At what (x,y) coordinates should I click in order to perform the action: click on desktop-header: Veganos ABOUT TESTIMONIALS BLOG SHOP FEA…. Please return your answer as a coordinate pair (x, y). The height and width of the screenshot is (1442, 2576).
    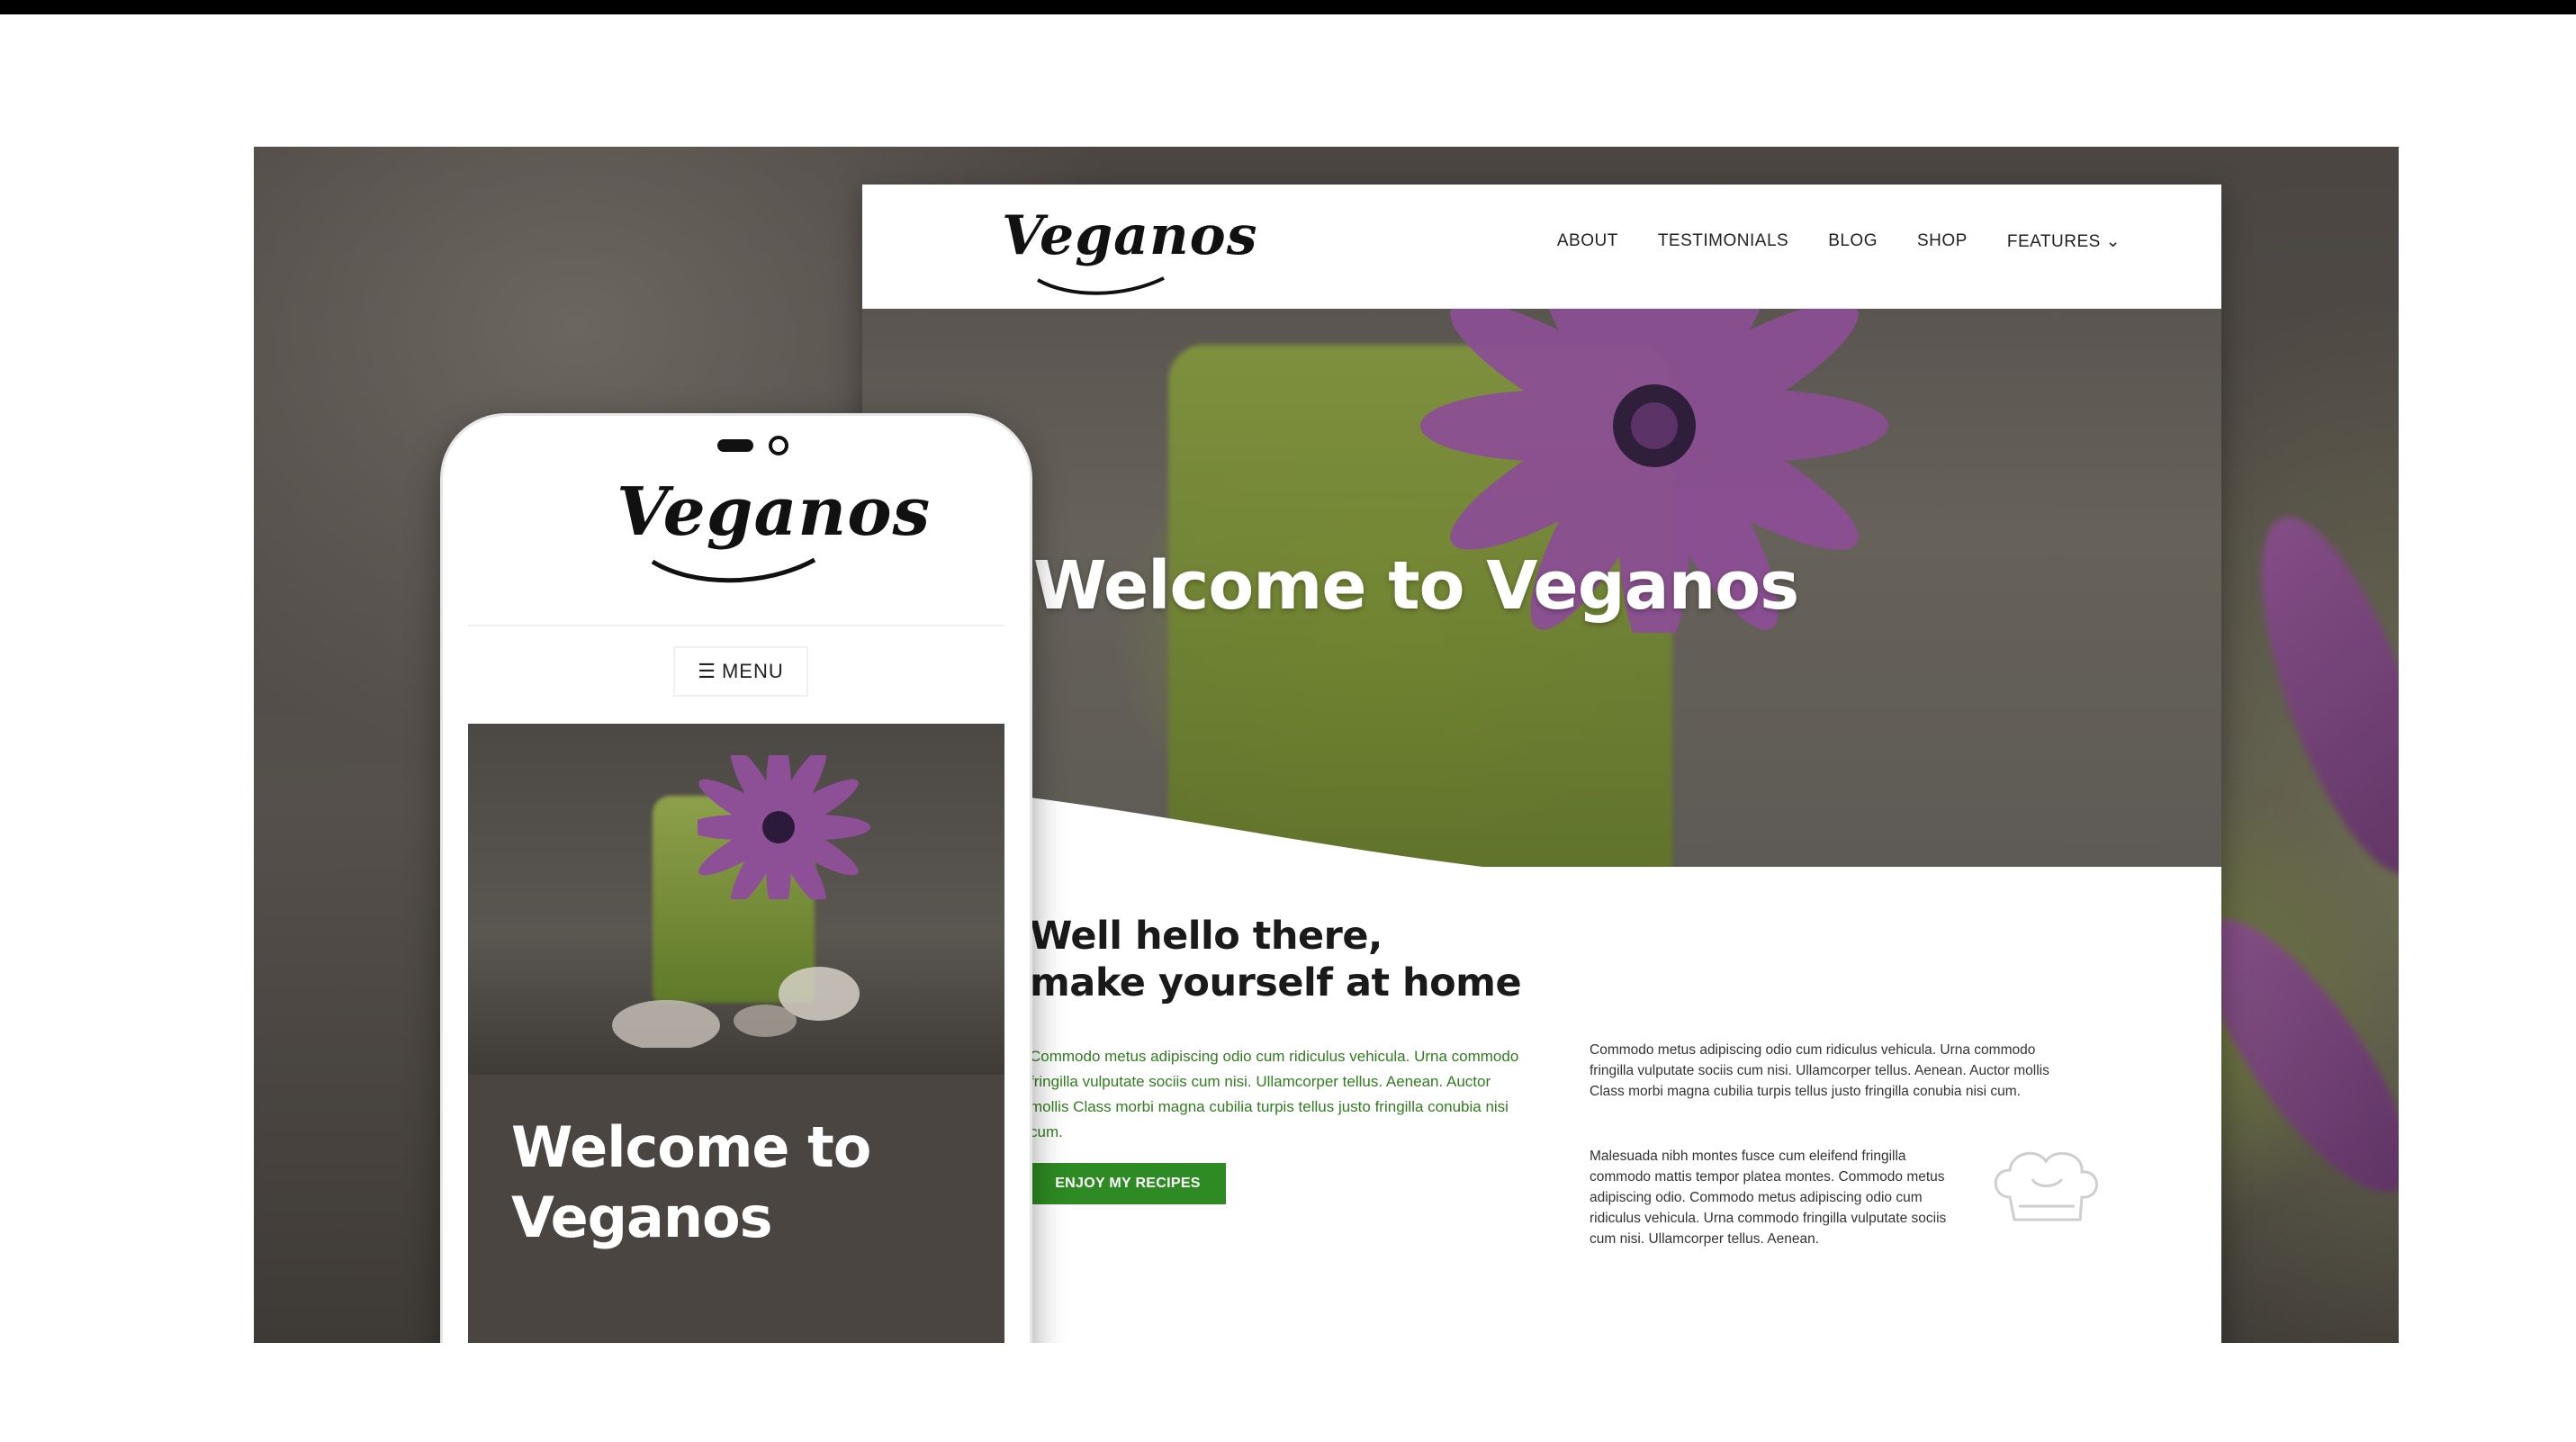
    Looking at the image, I should click on (1541, 247).